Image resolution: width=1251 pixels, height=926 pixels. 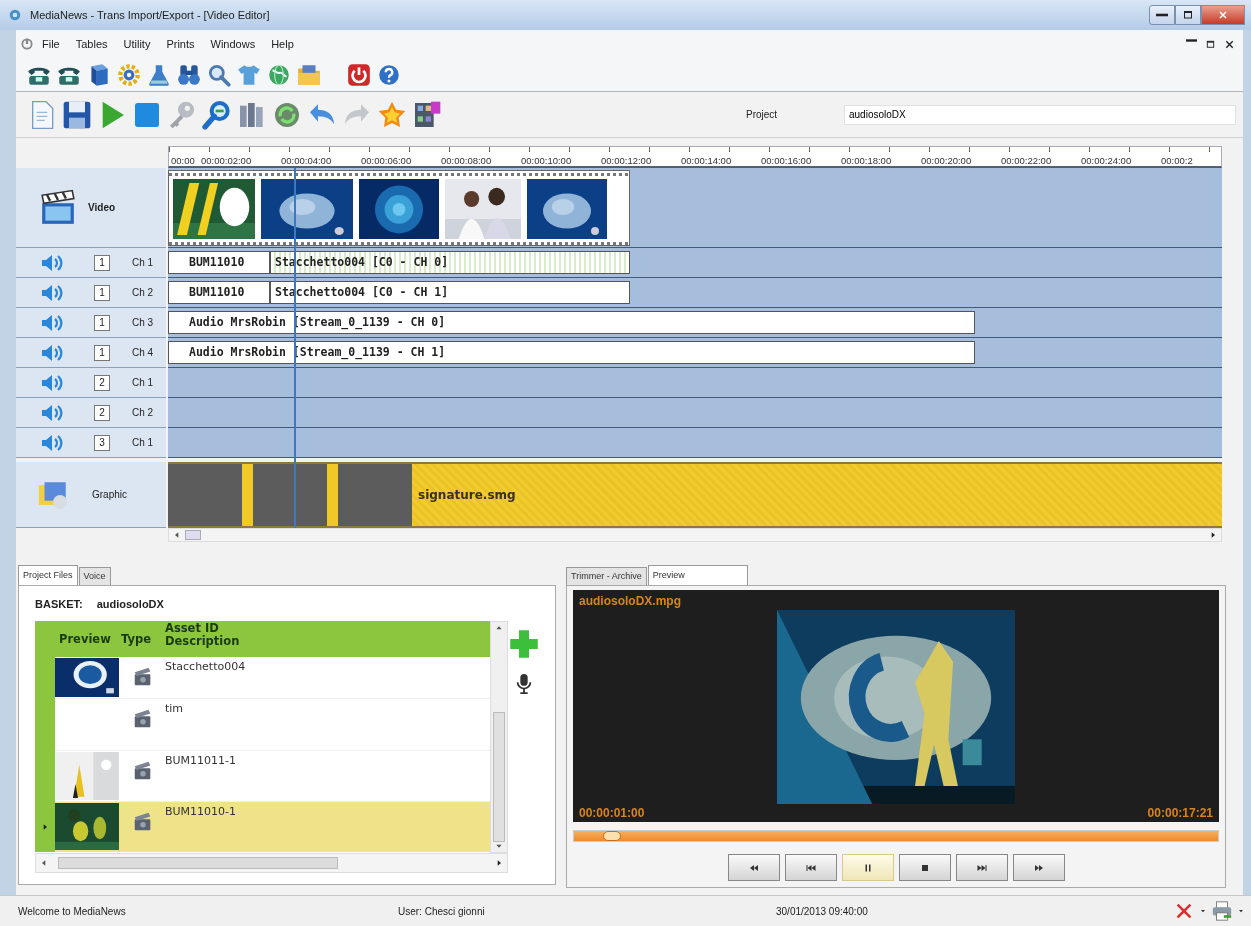 What do you see at coordinates (467, 160) in the screenshot?
I see `time-label: 00:00:08:00` at bounding box center [467, 160].